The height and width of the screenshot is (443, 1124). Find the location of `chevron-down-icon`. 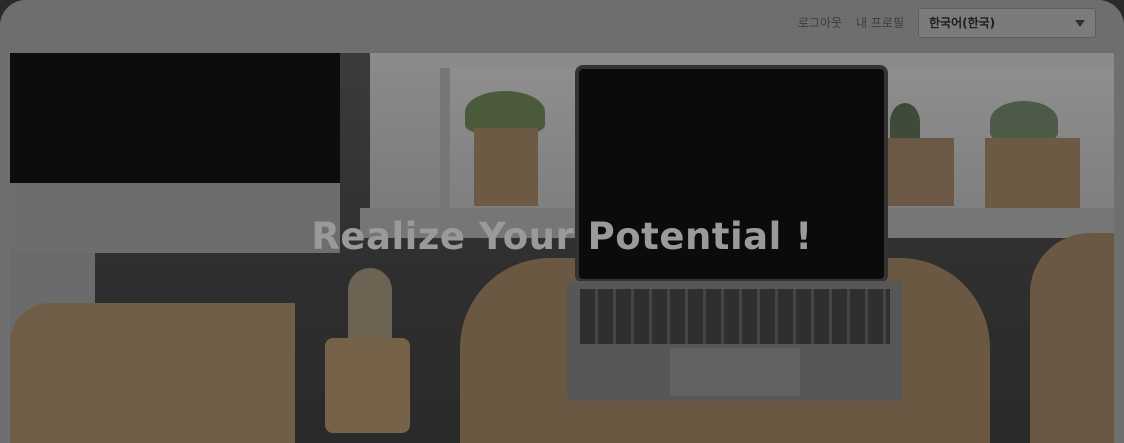

chevron-down-icon is located at coordinates (1080, 23).